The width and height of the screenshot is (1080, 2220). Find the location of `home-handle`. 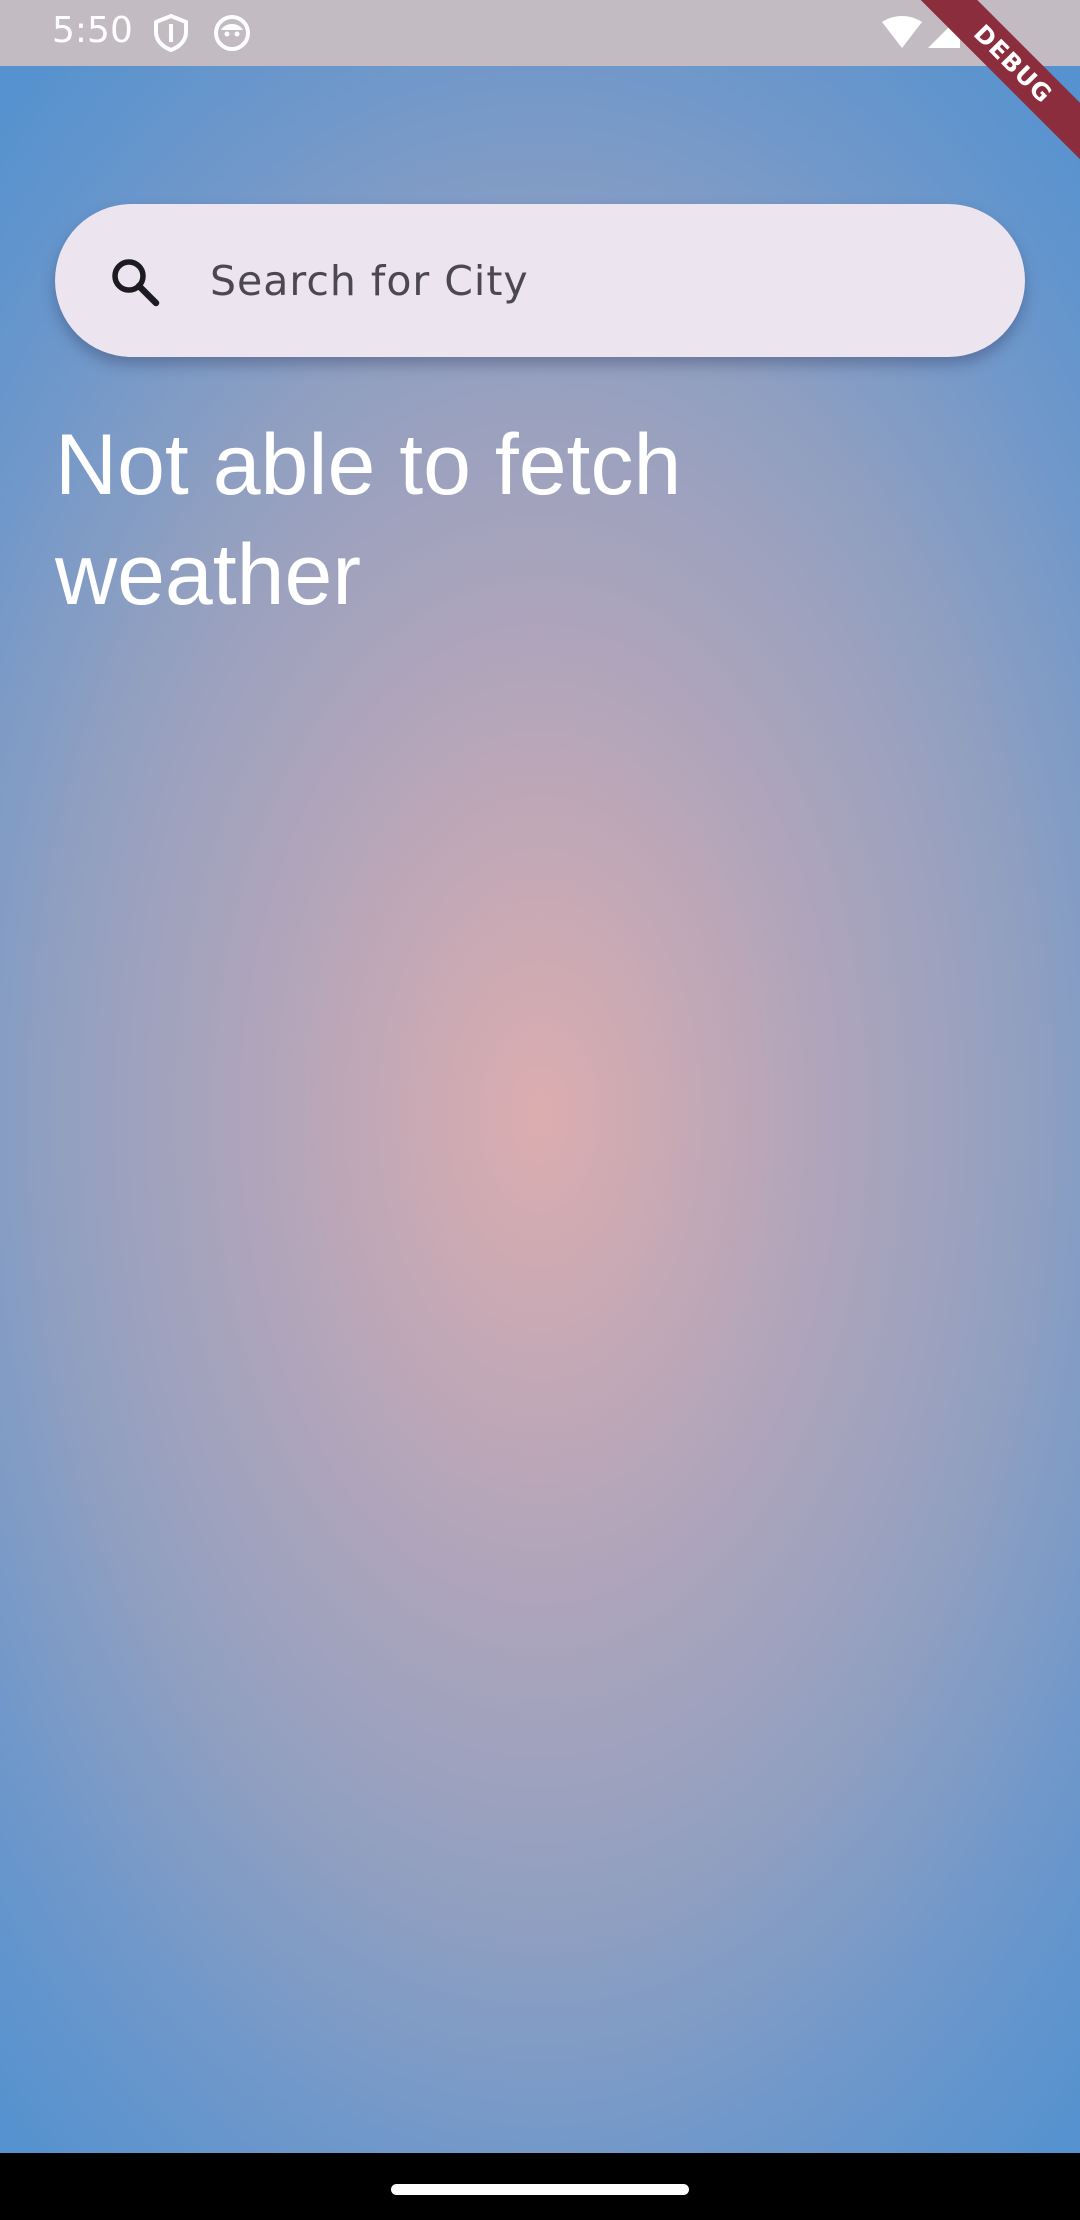

home-handle is located at coordinates (540, 2189).